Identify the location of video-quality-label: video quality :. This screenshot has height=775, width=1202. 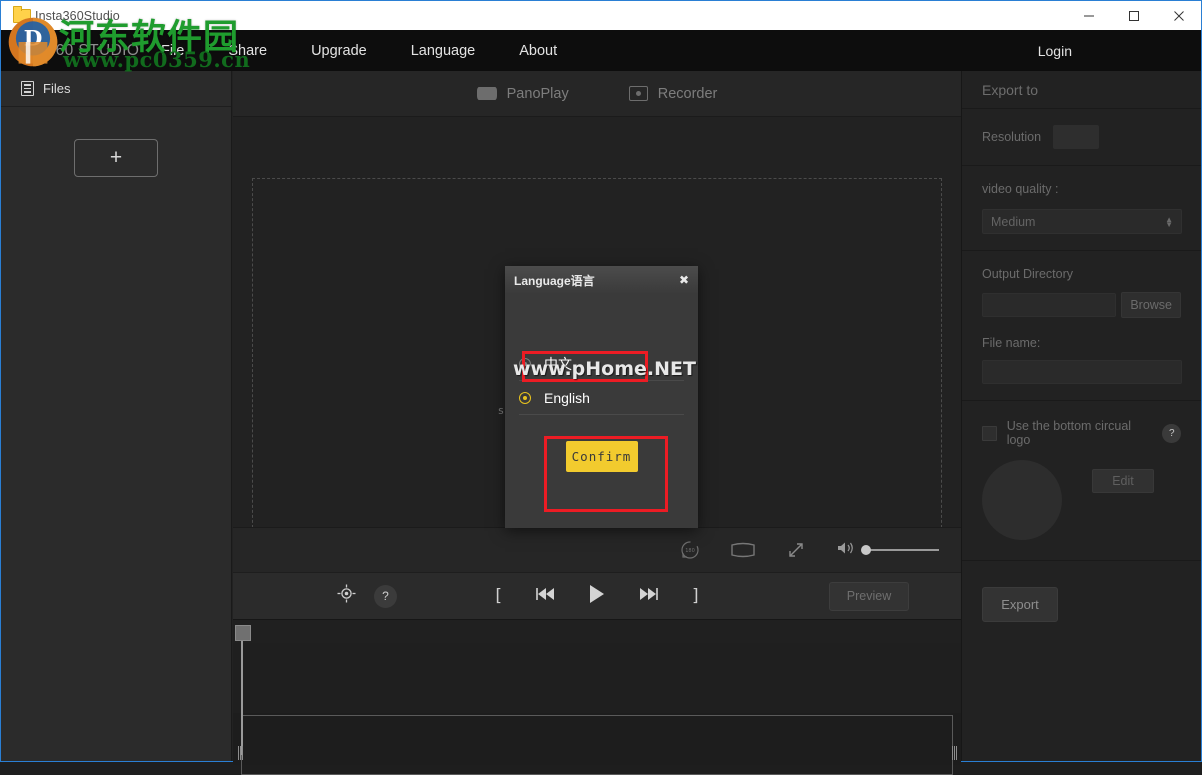
(1020, 189).